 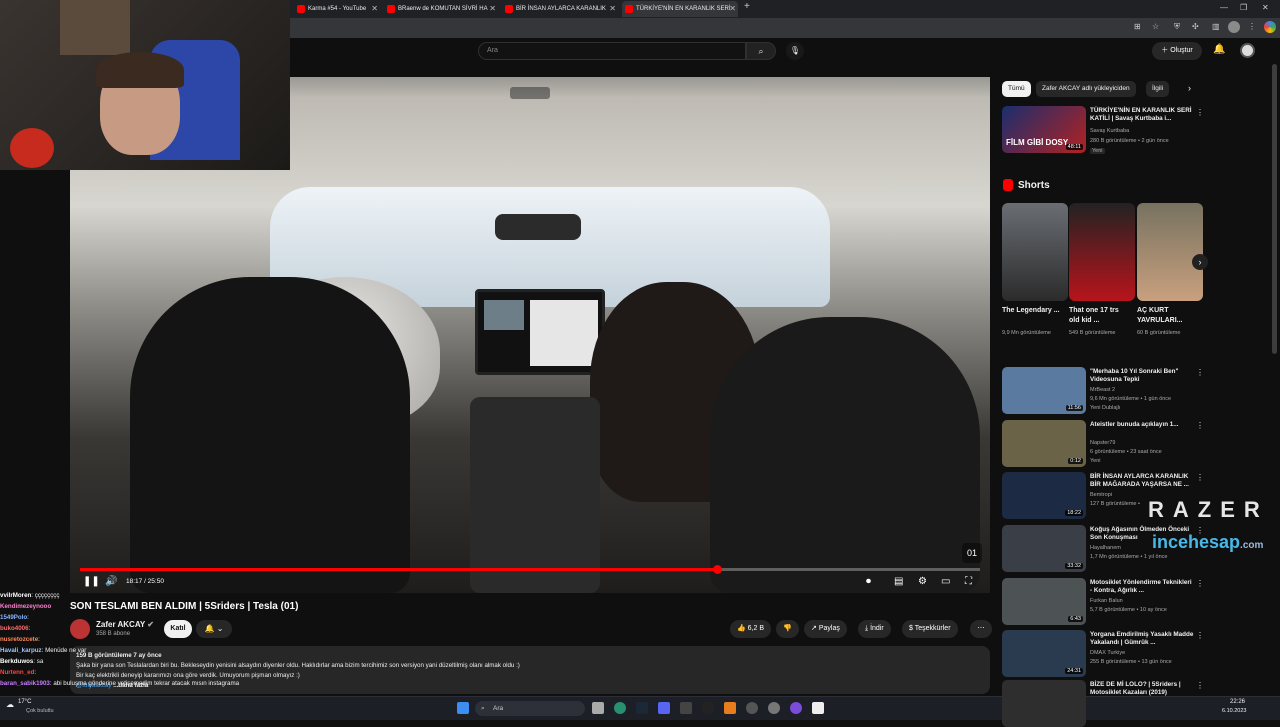 I want to click on browser-tab: BİR İNSAN AYLARCA KARANLIK ✕, so click(x=560, y=9).